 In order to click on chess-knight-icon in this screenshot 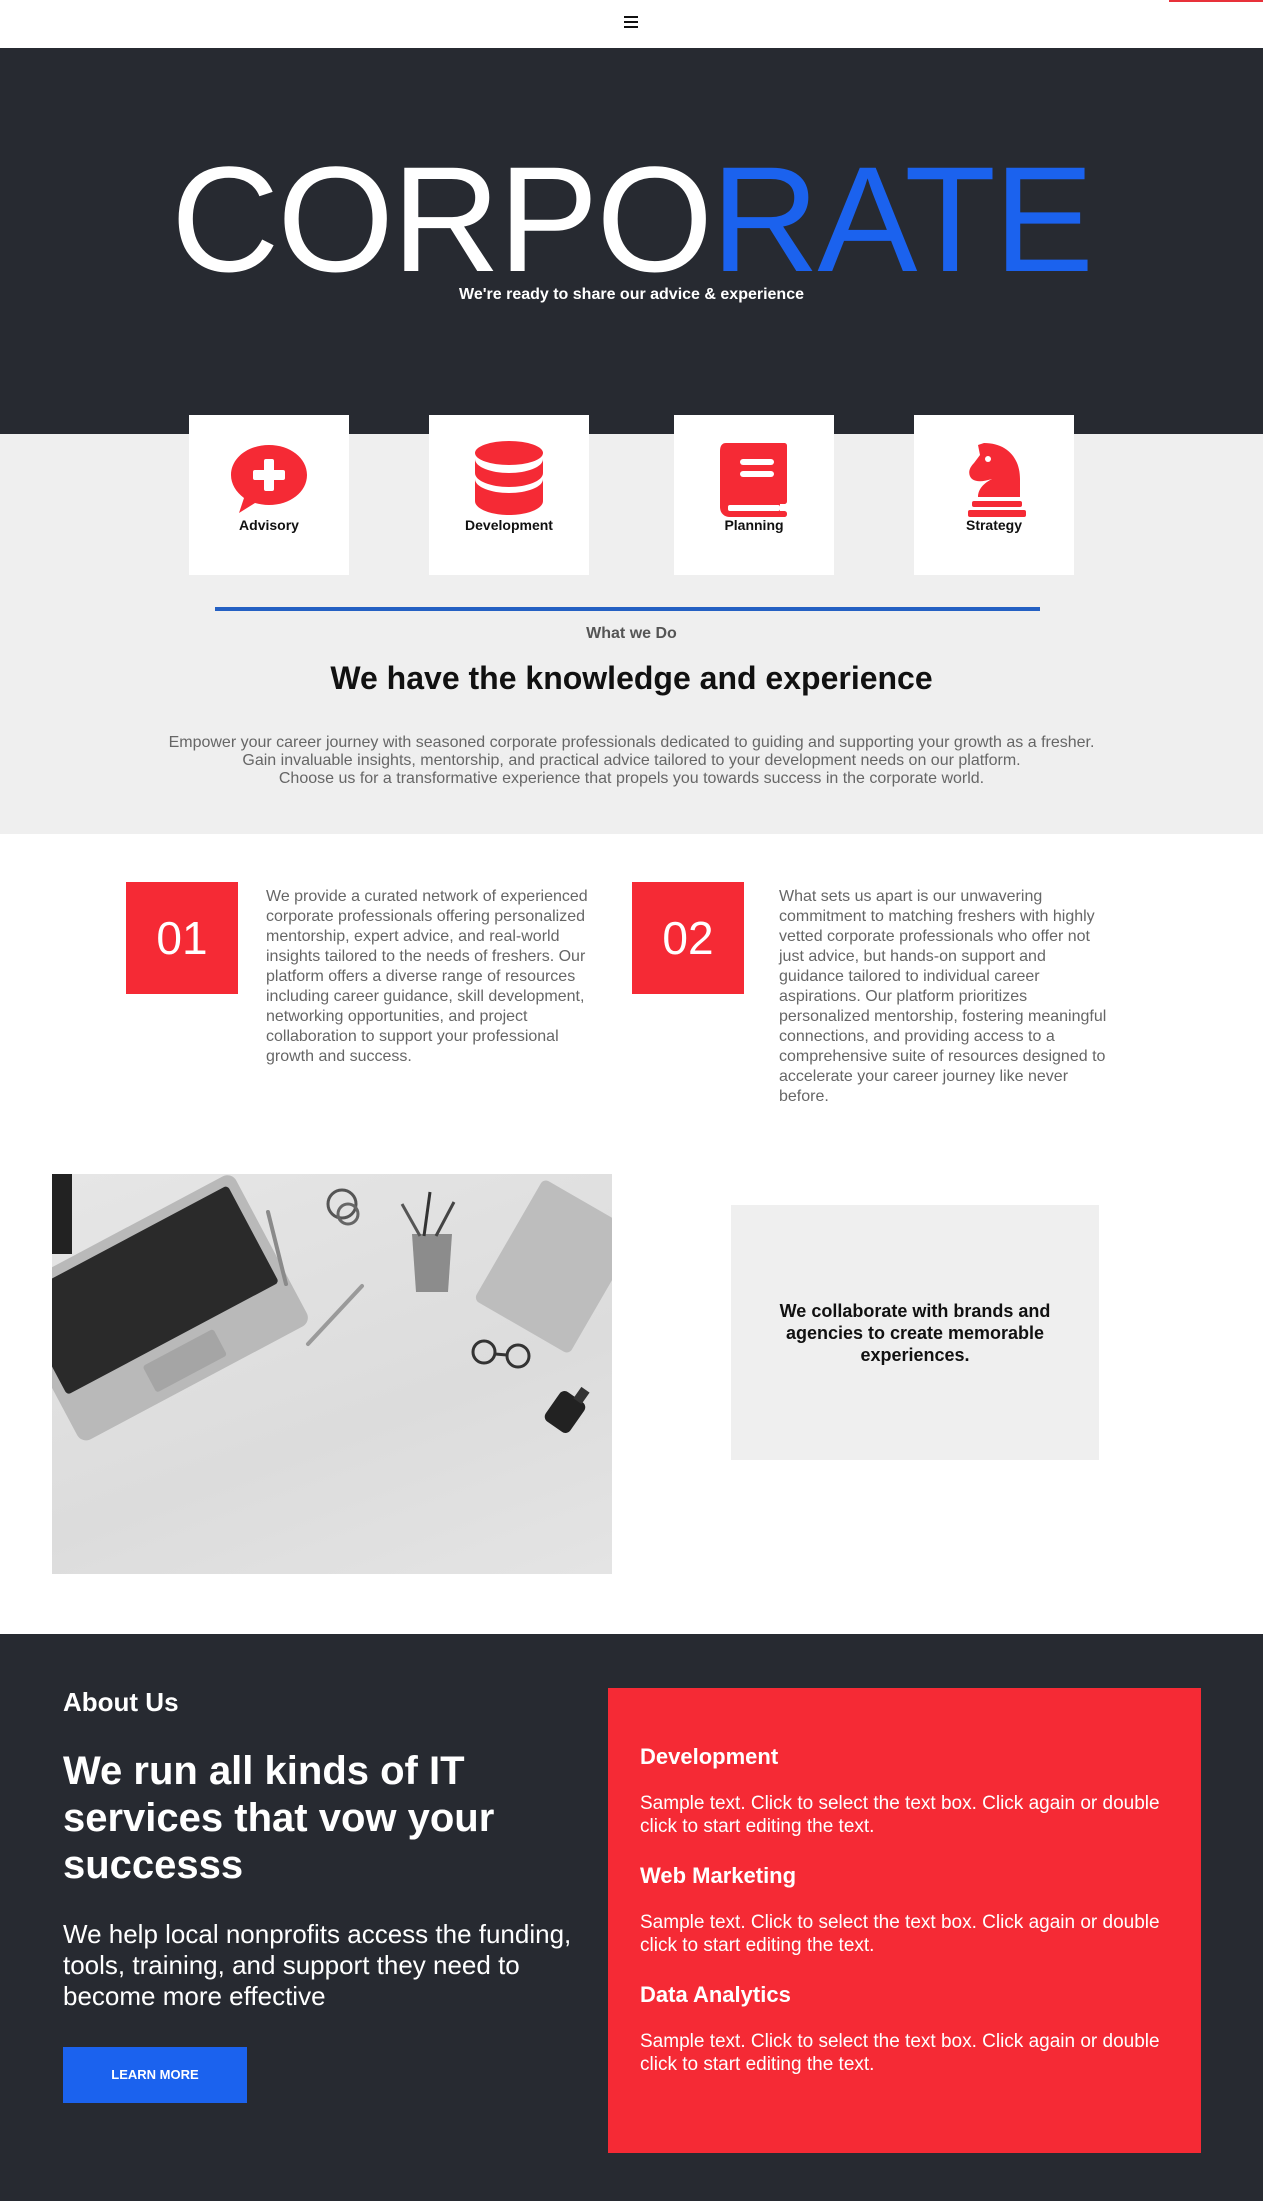, I will do `click(997, 480)`.